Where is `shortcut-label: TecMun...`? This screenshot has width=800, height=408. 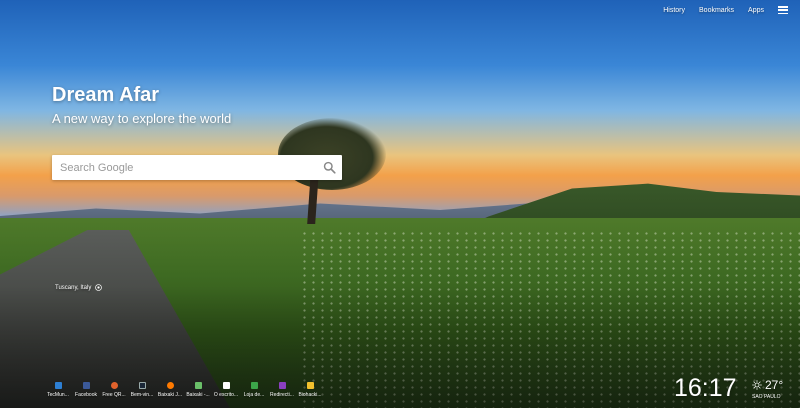 shortcut-label: TecMun... is located at coordinates (58, 395).